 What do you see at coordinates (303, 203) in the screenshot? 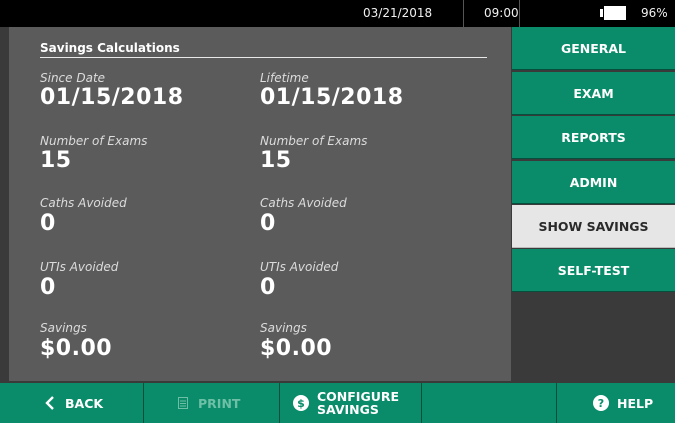
I see `lifetime-caths-label: Caths Avoided` at bounding box center [303, 203].